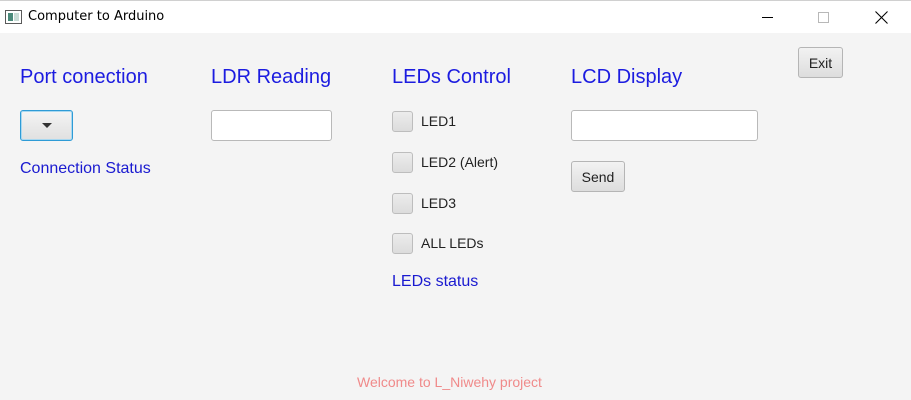 This screenshot has height=400, width=911. I want to click on send-button: Send, so click(598, 176).